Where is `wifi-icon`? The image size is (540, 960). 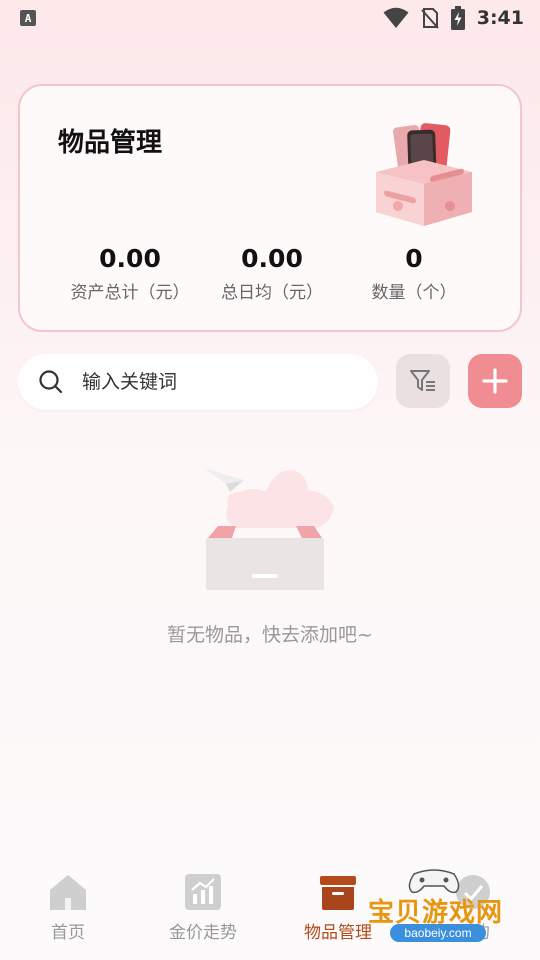 wifi-icon is located at coordinates (396, 17).